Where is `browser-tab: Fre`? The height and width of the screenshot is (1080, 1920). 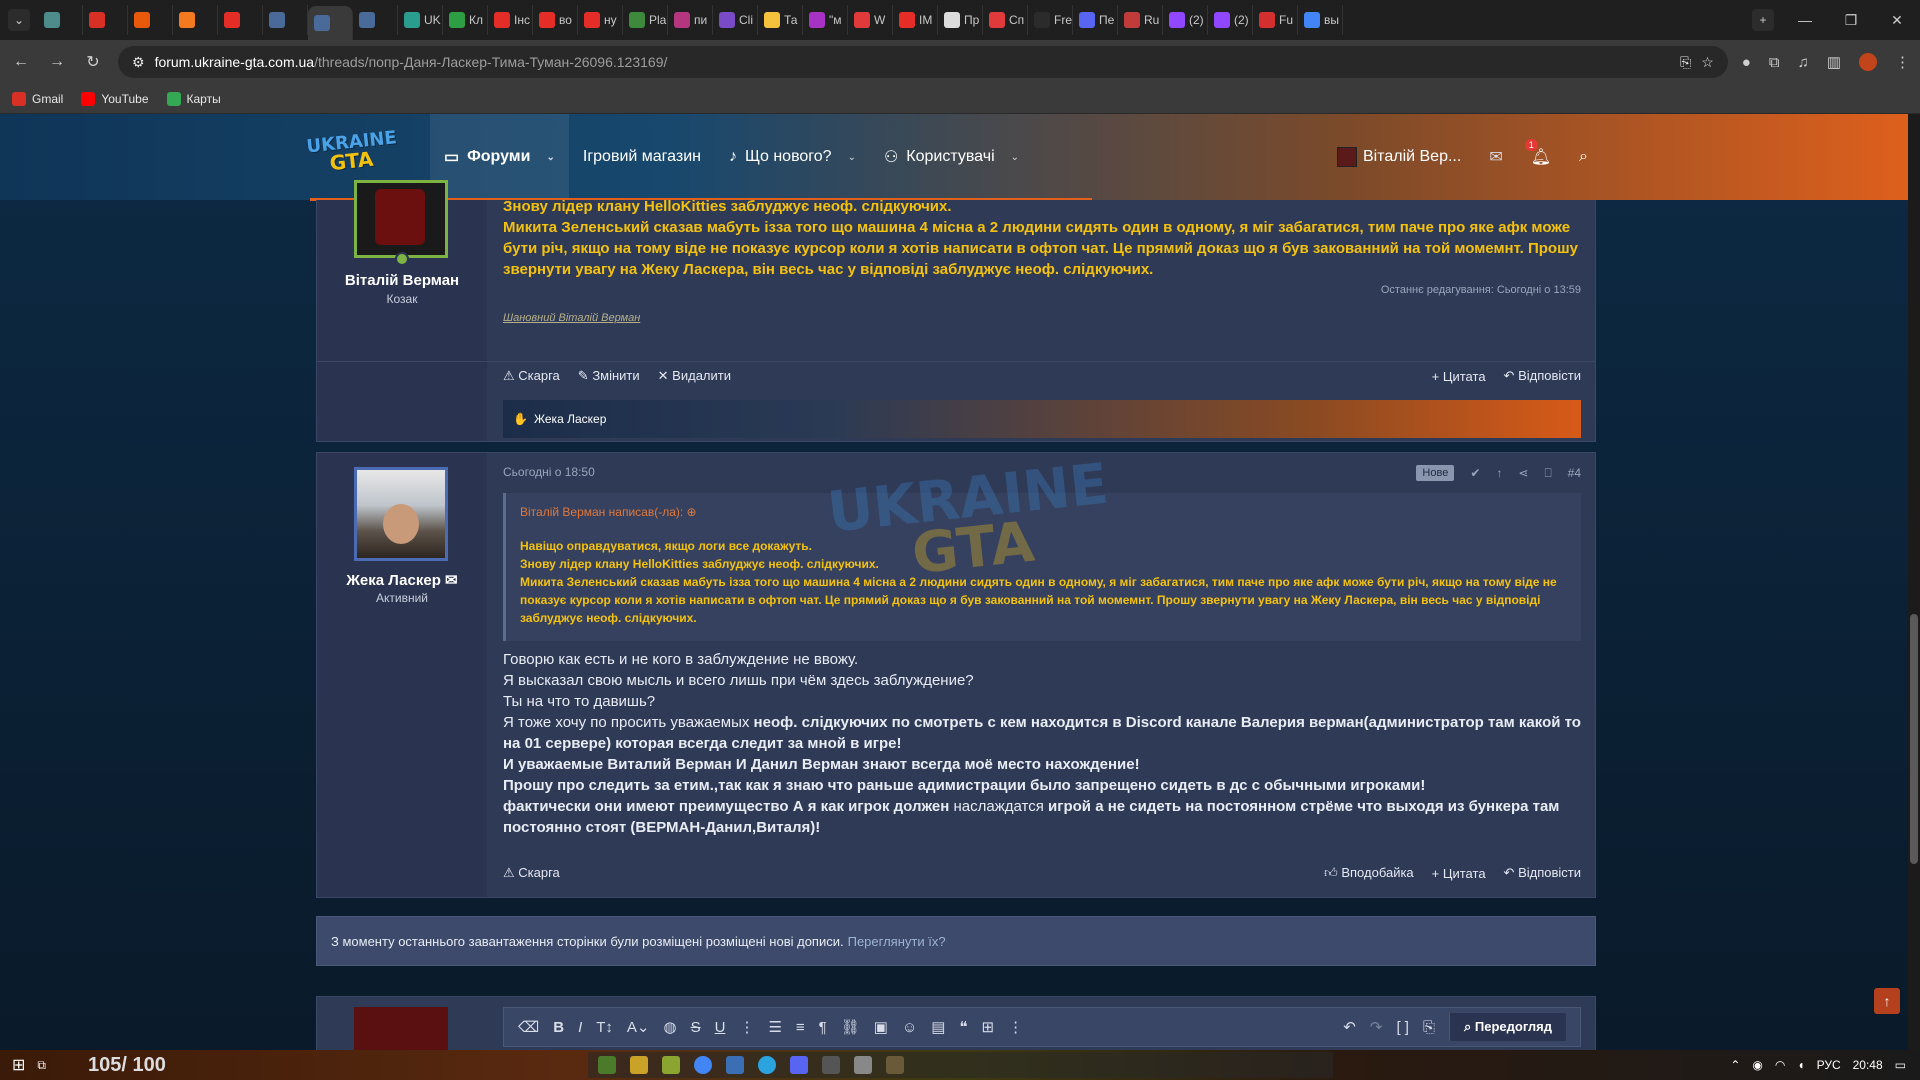
browser-tab: Fre is located at coordinates (1050, 20).